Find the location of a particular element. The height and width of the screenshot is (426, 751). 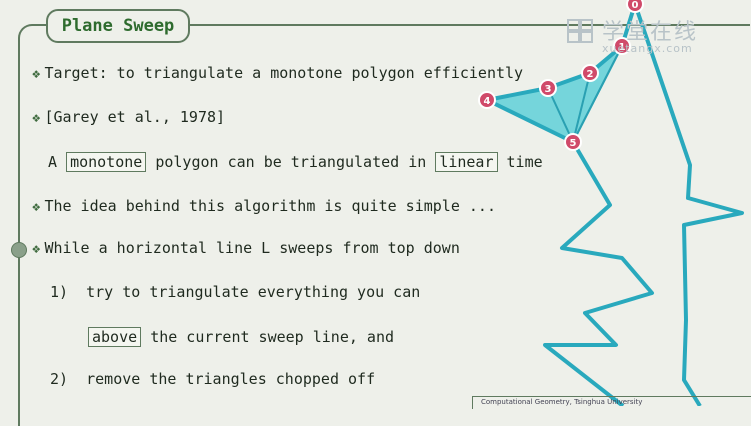

vertex-2: 2 is located at coordinates (590, 73).